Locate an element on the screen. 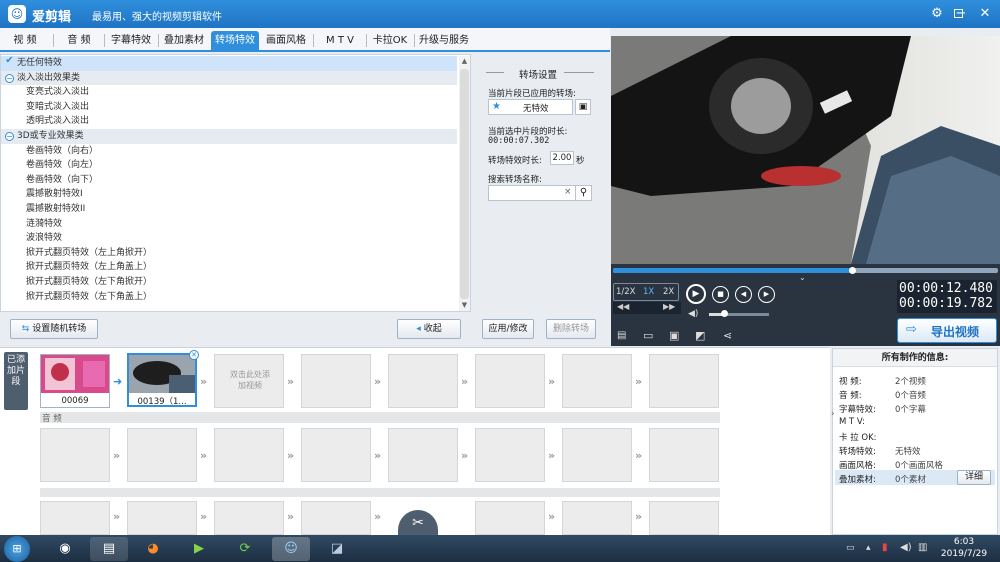  share-icon: ⋖ is located at coordinates (727, 335).